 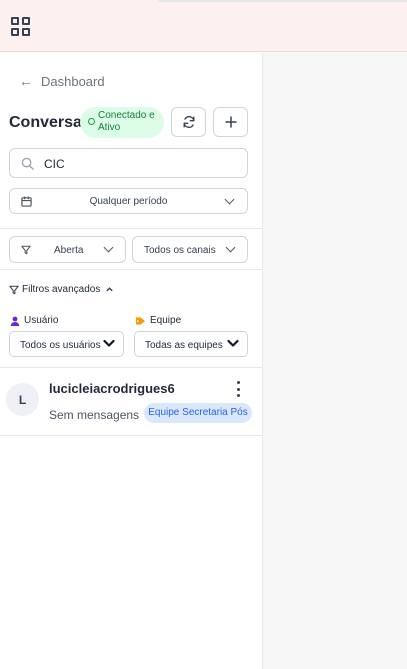 I want to click on channel-filter-value: Todos os canais, so click(x=180, y=250).